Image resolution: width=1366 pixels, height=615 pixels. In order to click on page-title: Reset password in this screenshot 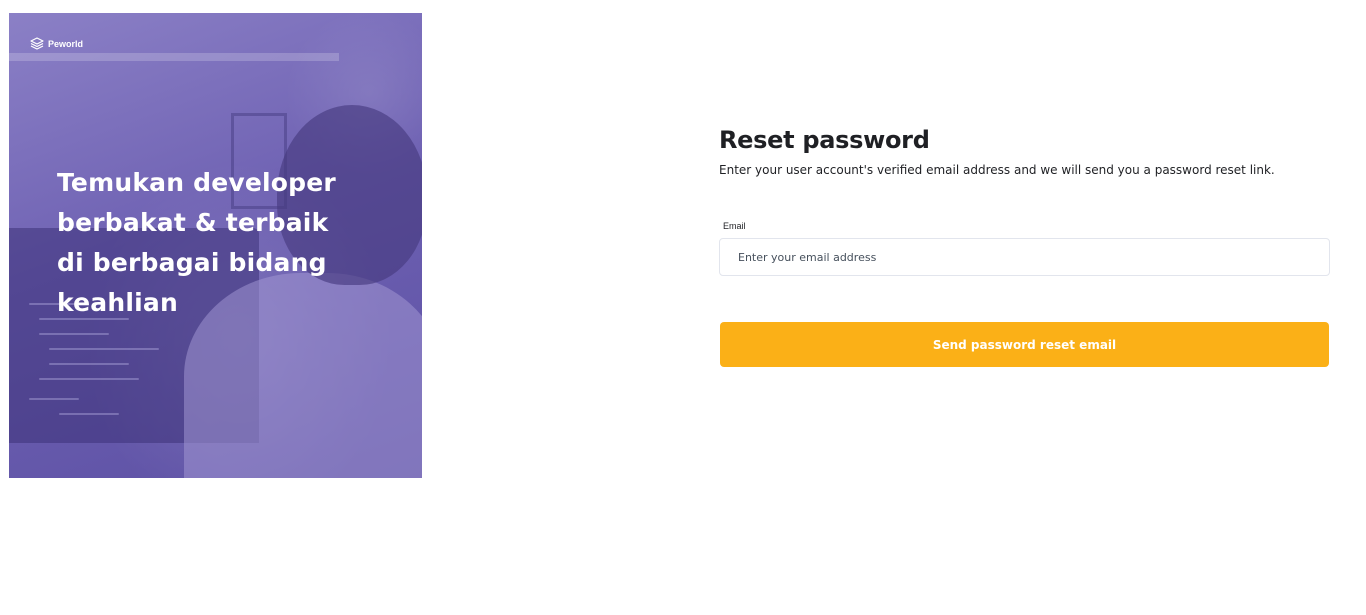, I will do `click(824, 140)`.